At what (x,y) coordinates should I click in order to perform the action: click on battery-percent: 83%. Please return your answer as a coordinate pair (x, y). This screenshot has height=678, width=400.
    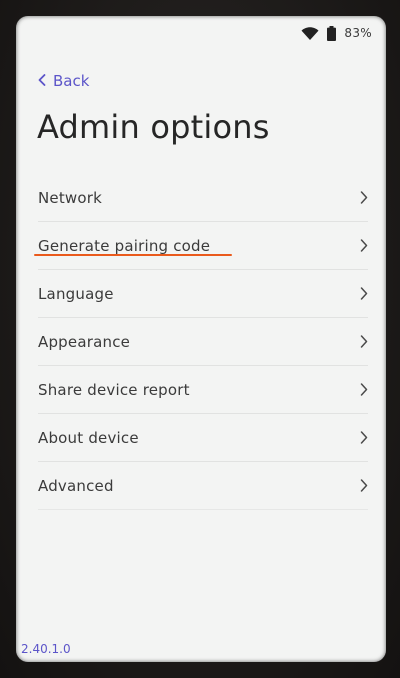
    Looking at the image, I should click on (358, 33).